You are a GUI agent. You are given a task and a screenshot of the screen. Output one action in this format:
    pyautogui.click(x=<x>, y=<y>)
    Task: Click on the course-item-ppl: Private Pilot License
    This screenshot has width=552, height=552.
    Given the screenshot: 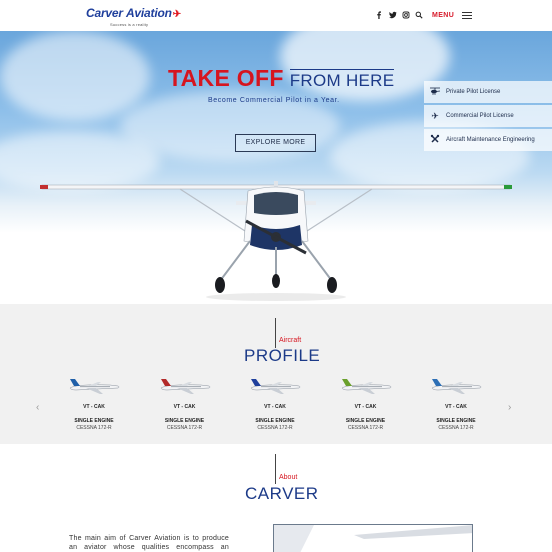 What is the action you would take?
    pyautogui.click(x=488, y=92)
    